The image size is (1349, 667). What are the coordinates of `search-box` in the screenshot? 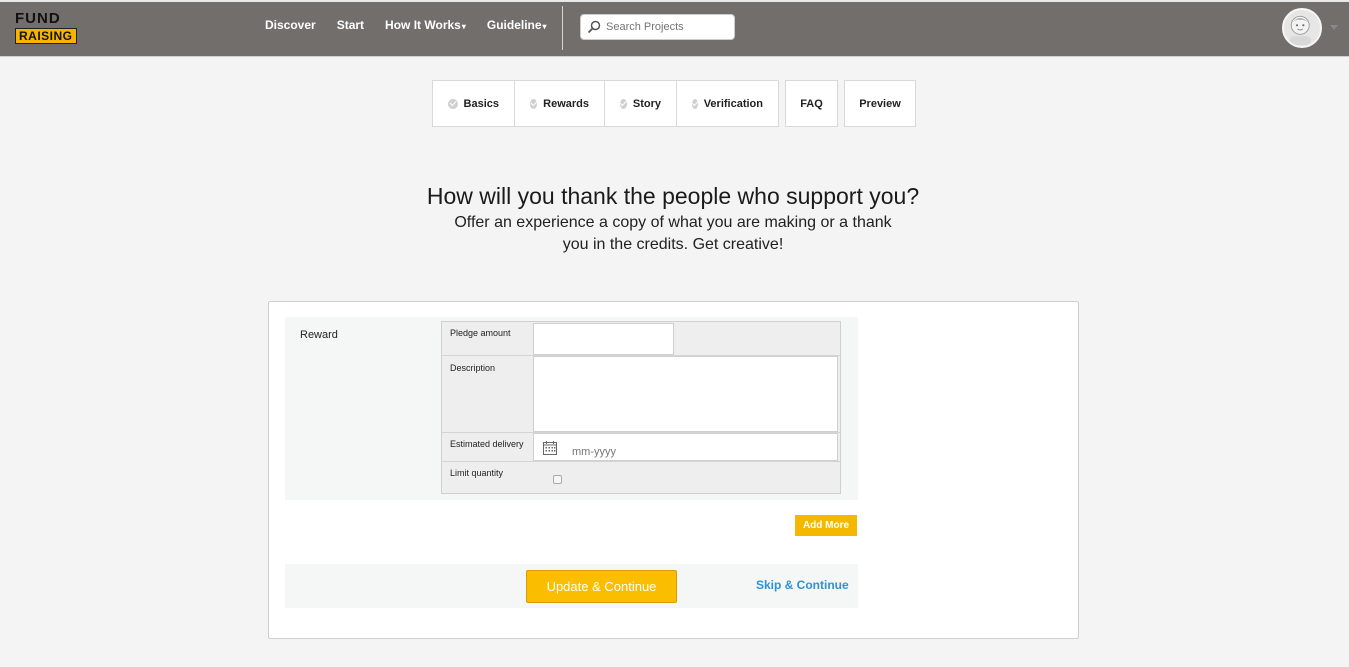 It's located at (657, 27).